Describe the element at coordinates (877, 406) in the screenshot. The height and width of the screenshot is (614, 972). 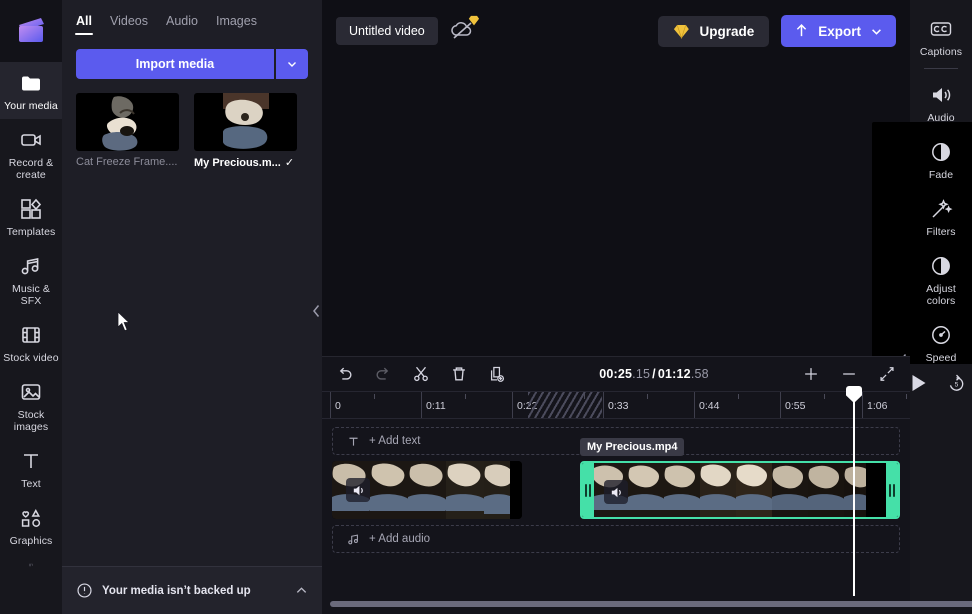
I see `ruler-tick-label: 1:06` at that location.